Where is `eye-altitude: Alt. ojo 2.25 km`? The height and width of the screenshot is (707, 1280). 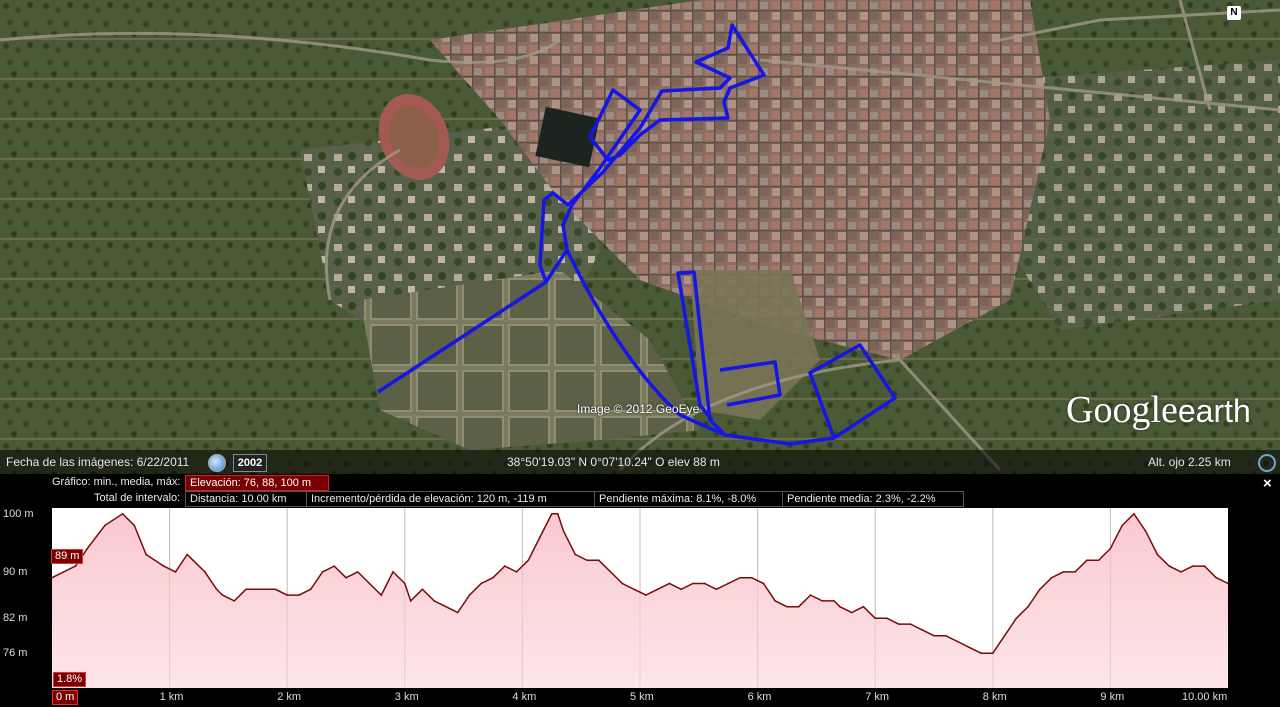 eye-altitude: Alt. ojo 2.25 km is located at coordinates (1189, 462).